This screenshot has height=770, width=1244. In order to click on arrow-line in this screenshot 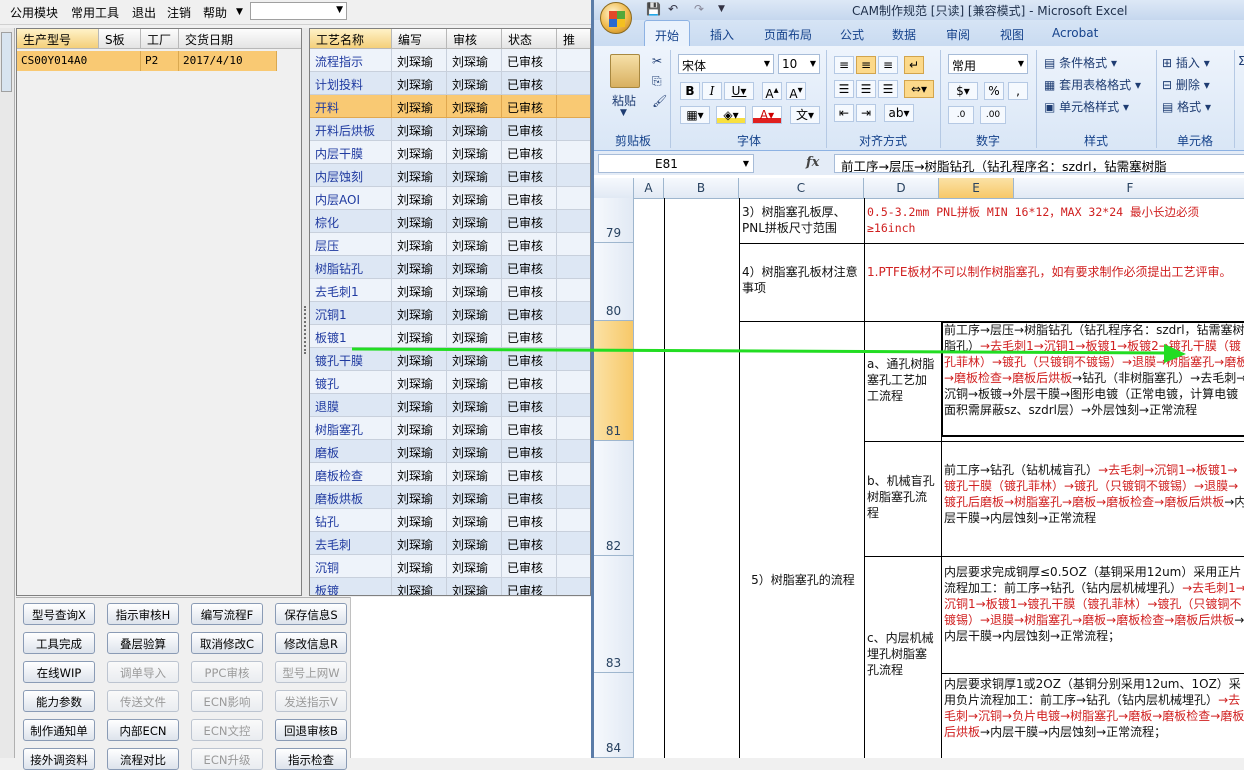, I will do `click(760, 351)`.